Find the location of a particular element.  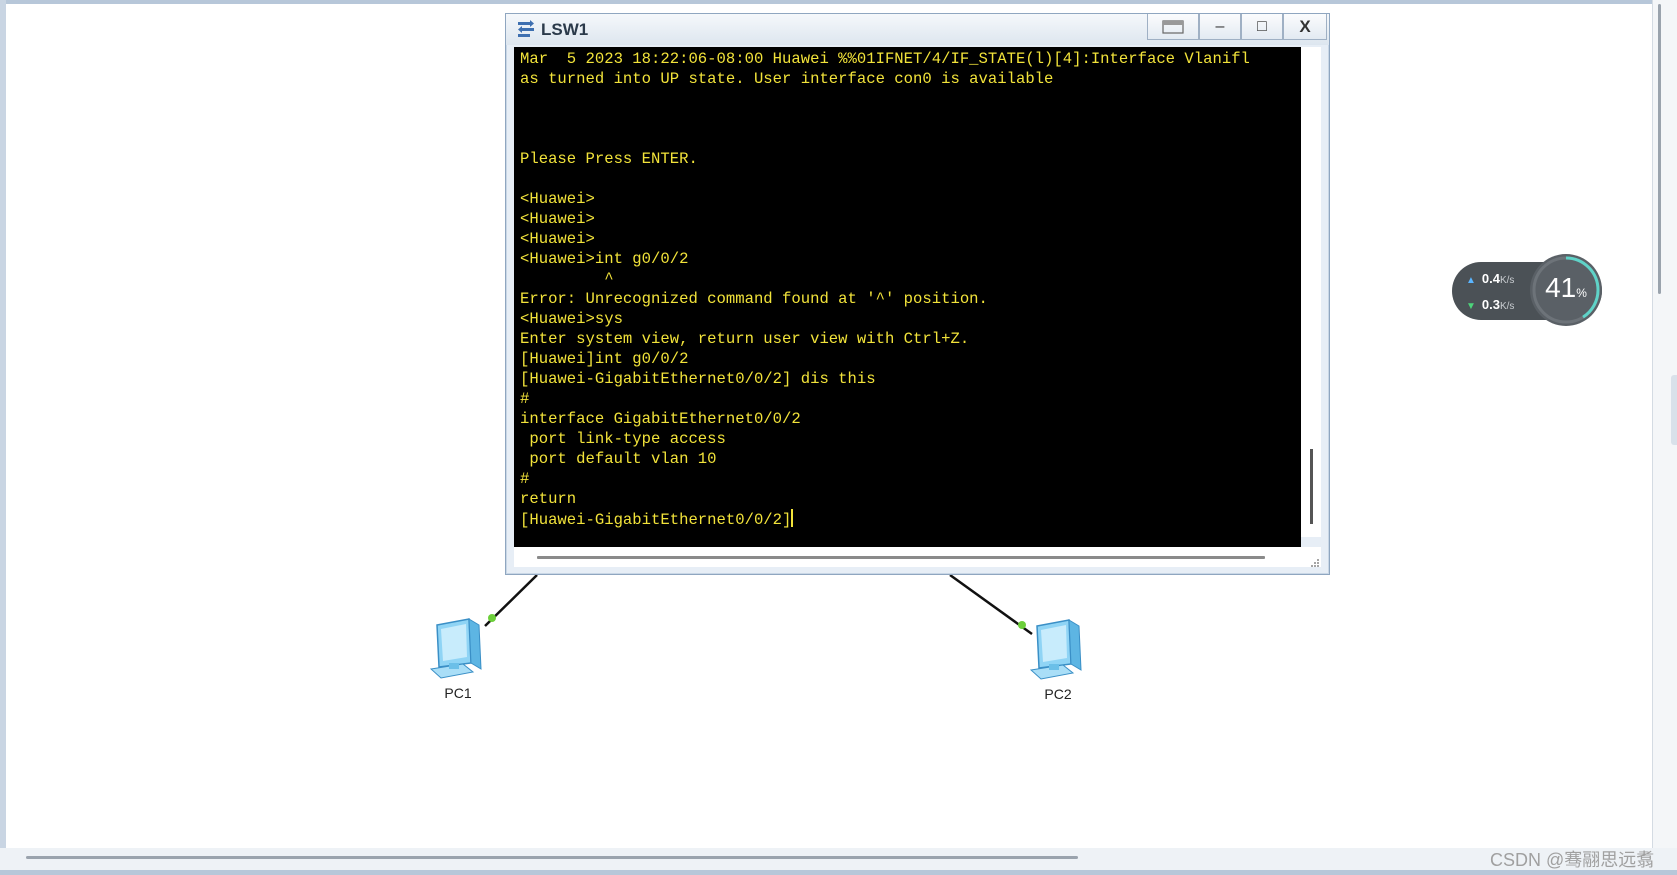

device-pc1: PC1 is located at coordinates (458, 659).